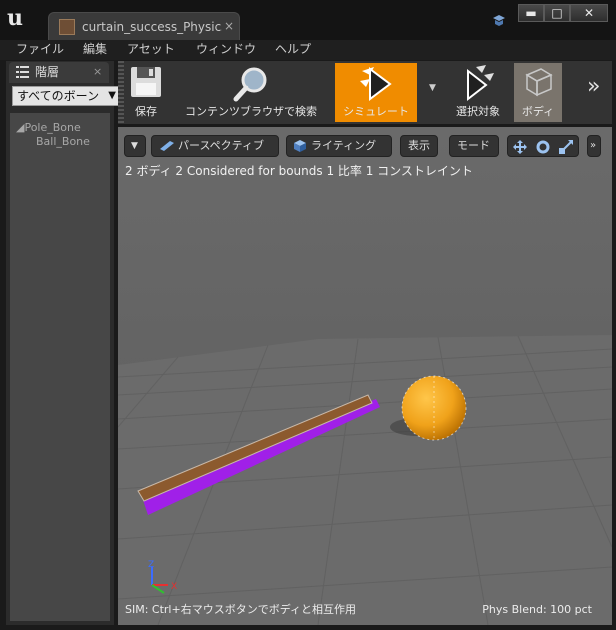 The width and height of the screenshot is (616, 630). What do you see at coordinates (376, 111) in the screenshot?
I see `simulate-label: シミュレート` at bounding box center [376, 111].